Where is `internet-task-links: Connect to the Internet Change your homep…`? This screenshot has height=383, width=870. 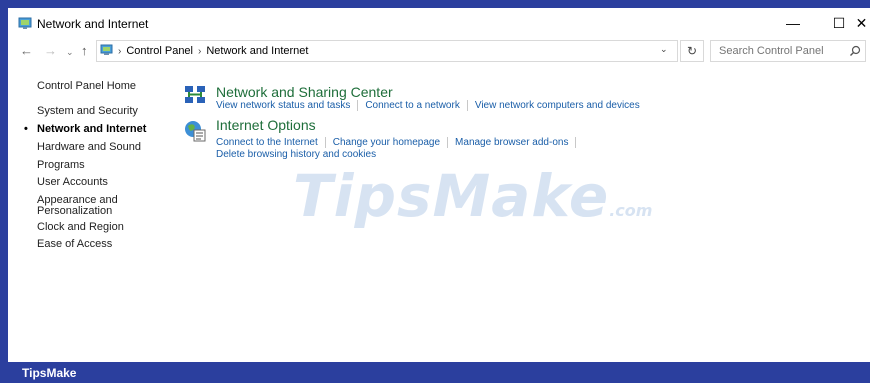
internet-task-links: Connect to the Internet Change your homep… is located at coordinates (399, 142).